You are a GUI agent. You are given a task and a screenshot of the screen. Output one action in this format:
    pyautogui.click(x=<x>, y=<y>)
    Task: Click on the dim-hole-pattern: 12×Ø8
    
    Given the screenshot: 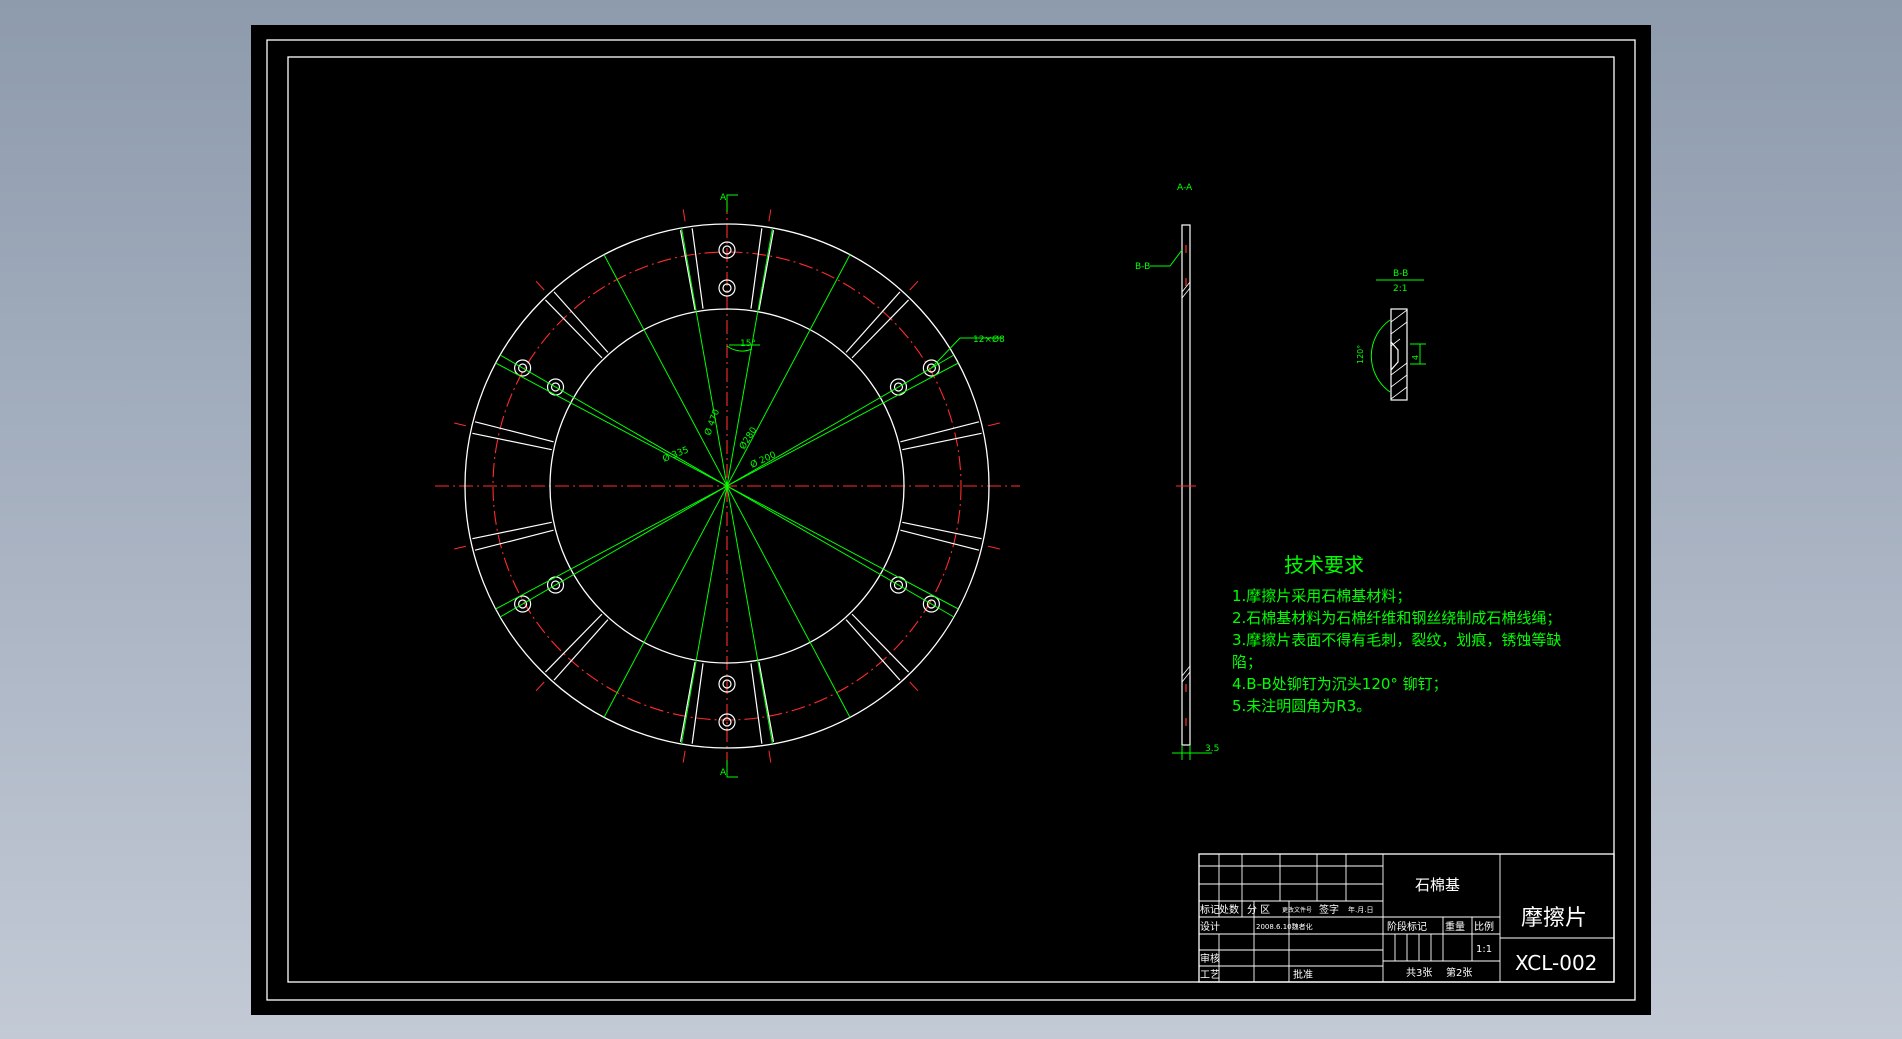 What is the action you would take?
    pyautogui.click(x=989, y=339)
    